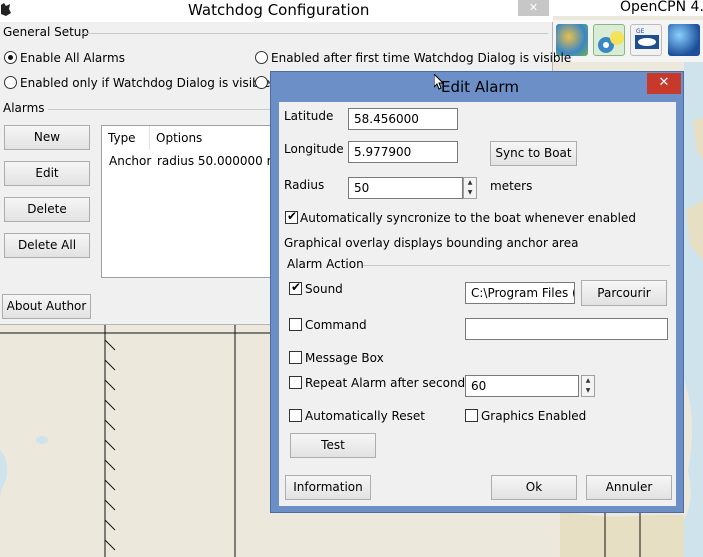 The image size is (703, 557). What do you see at coordinates (47, 137) in the screenshot?
I see `new-alarm-button: New` at bounding box center [47, 137].